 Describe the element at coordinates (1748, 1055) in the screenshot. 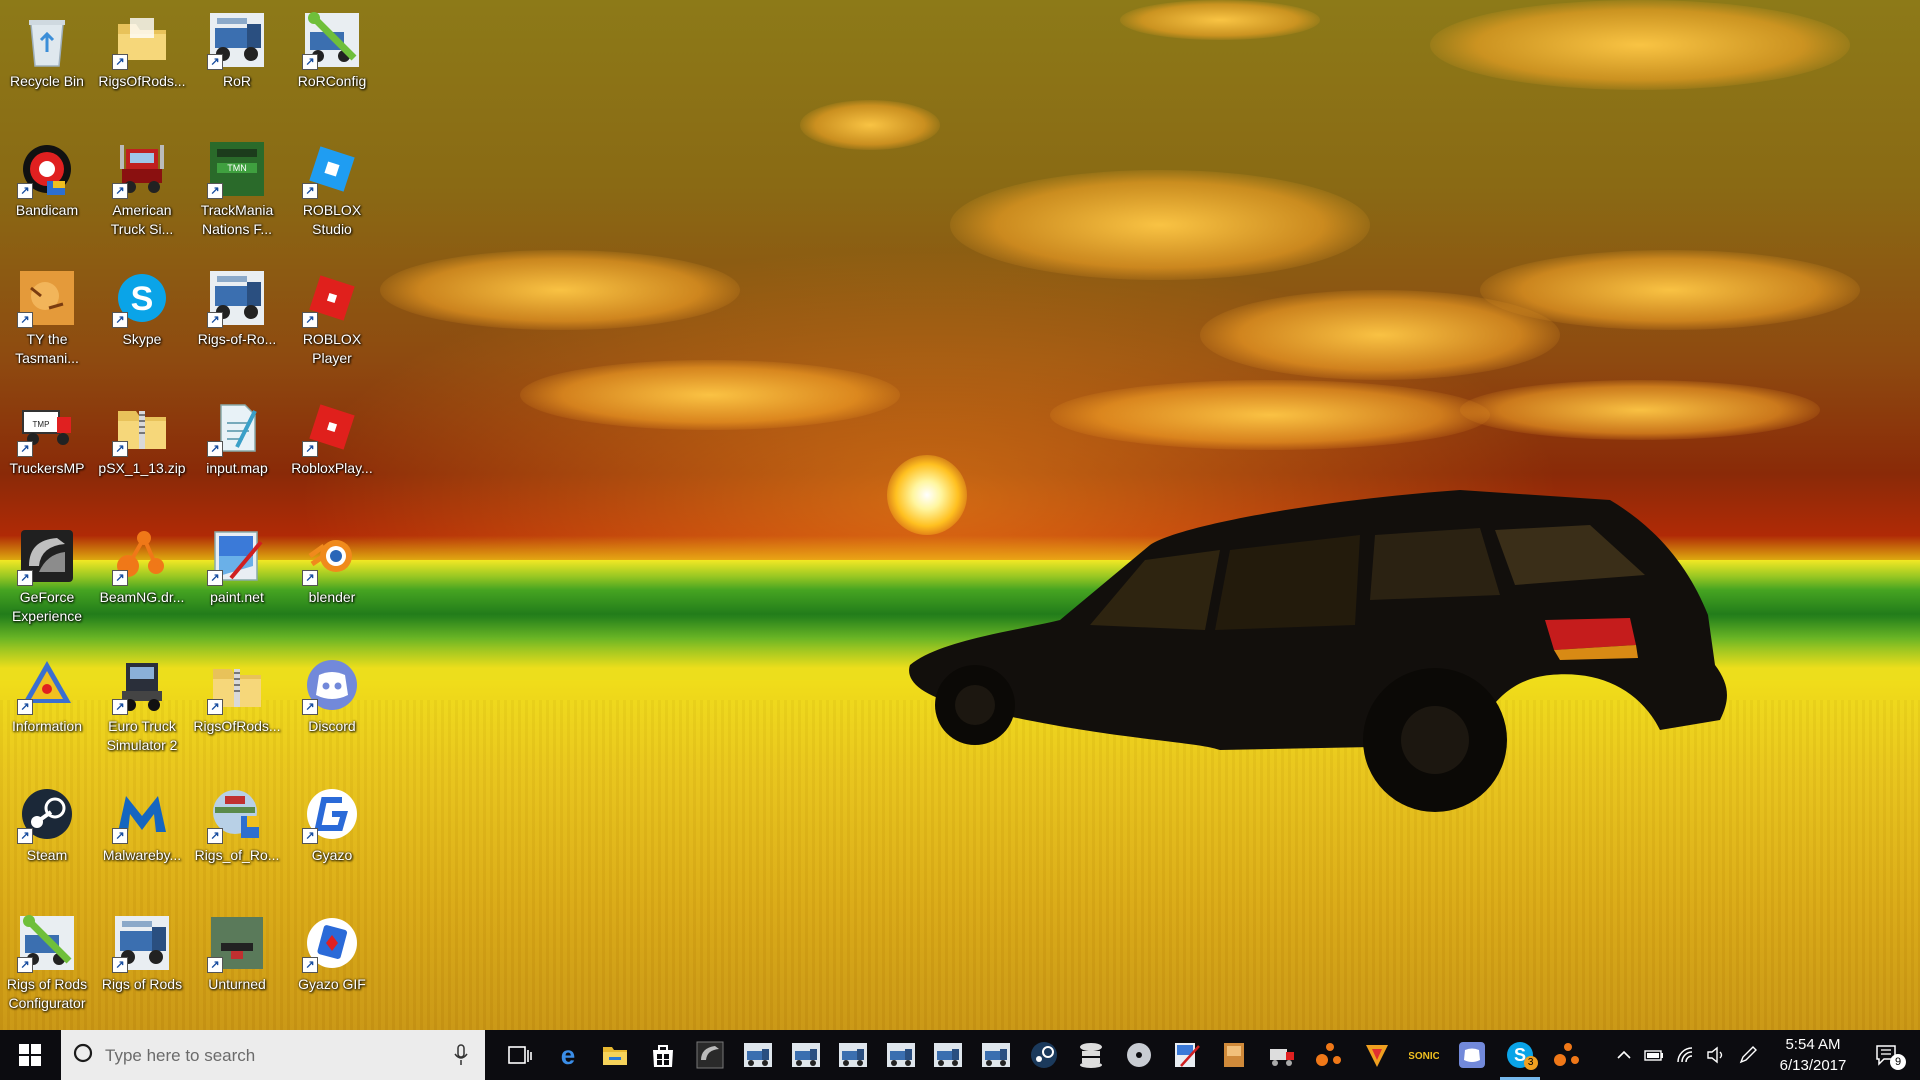

I see `pen-ink-icon` at that location.